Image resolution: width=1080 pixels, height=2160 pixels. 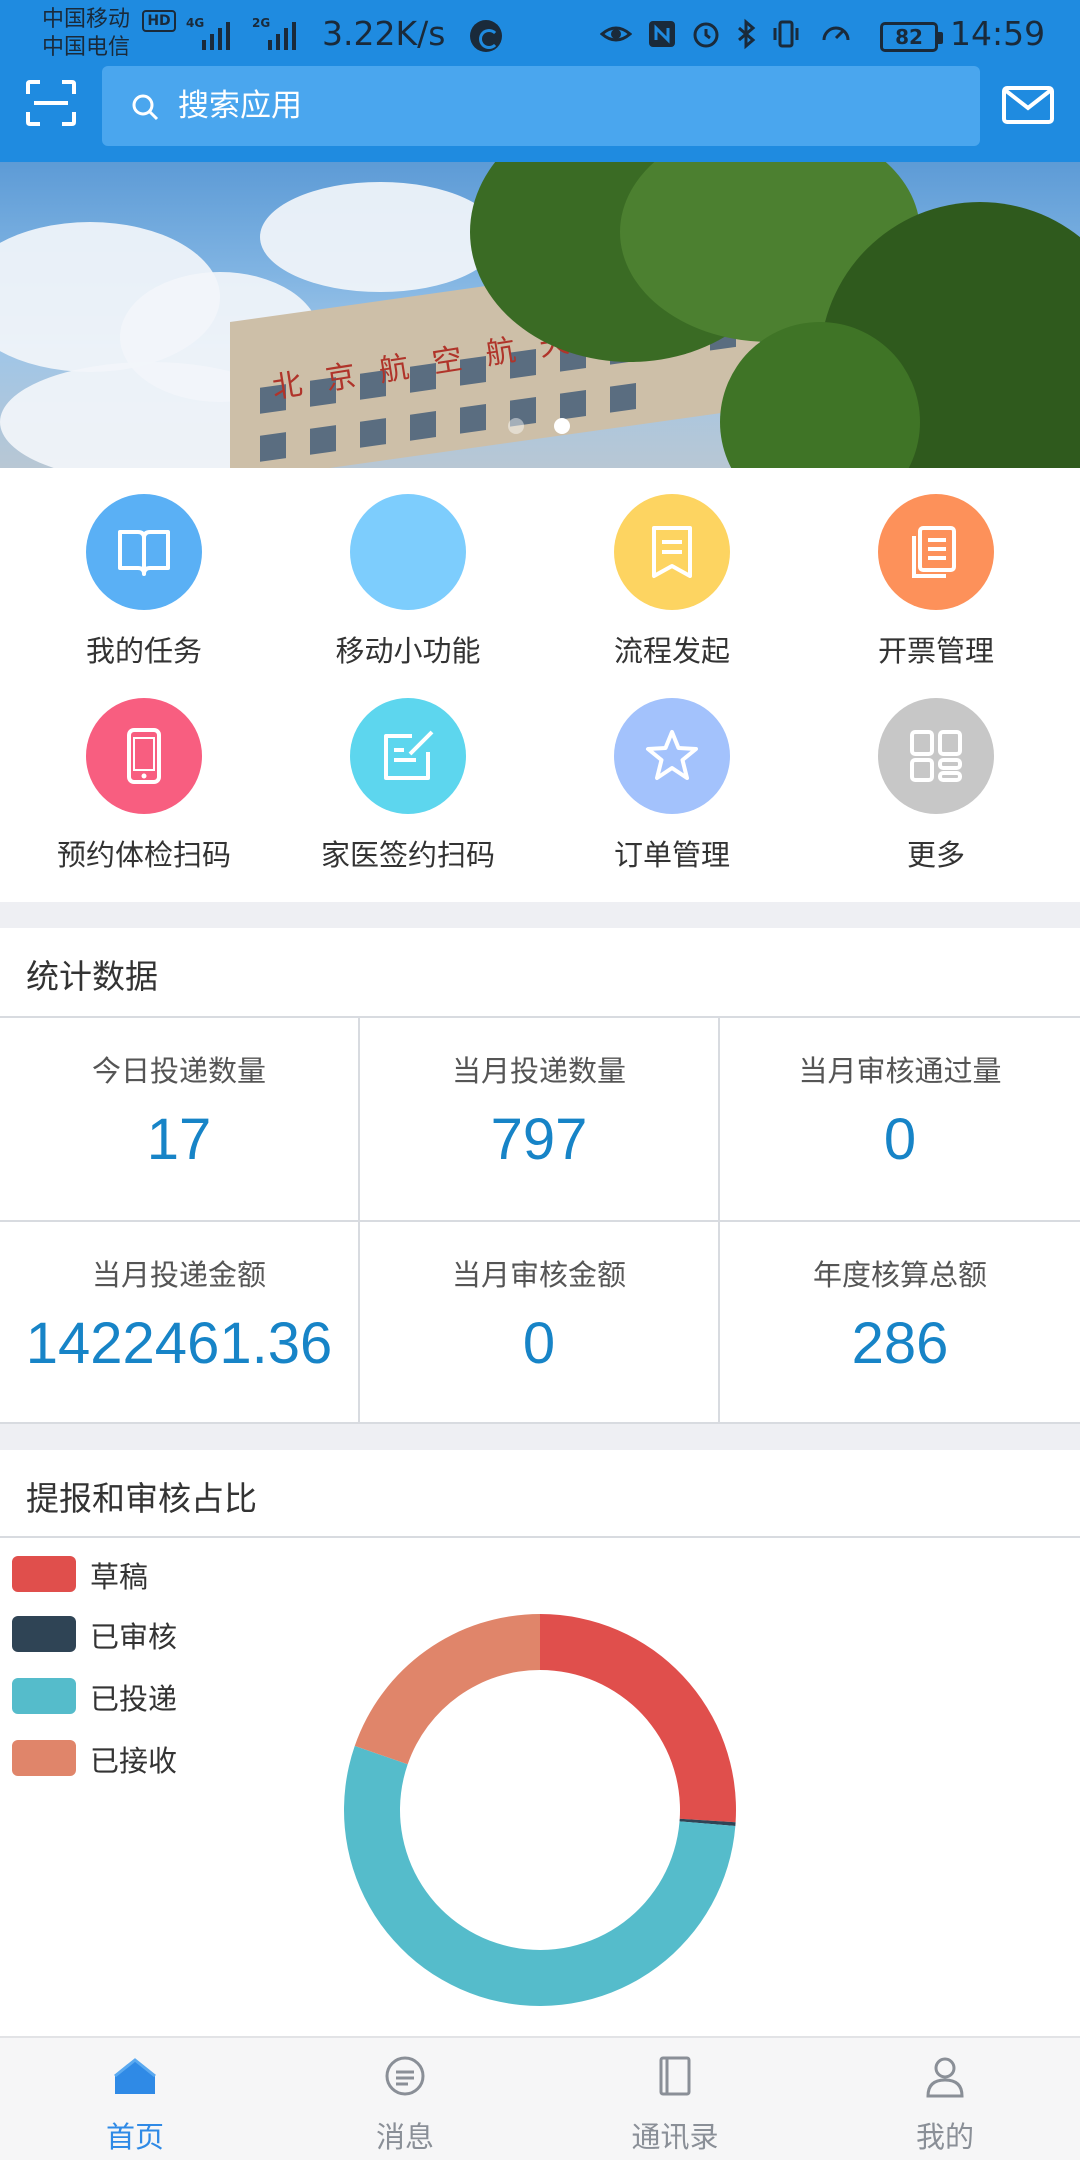 I want to click on legend-item-delivered: 已投递, so click(x=112, y=1695).